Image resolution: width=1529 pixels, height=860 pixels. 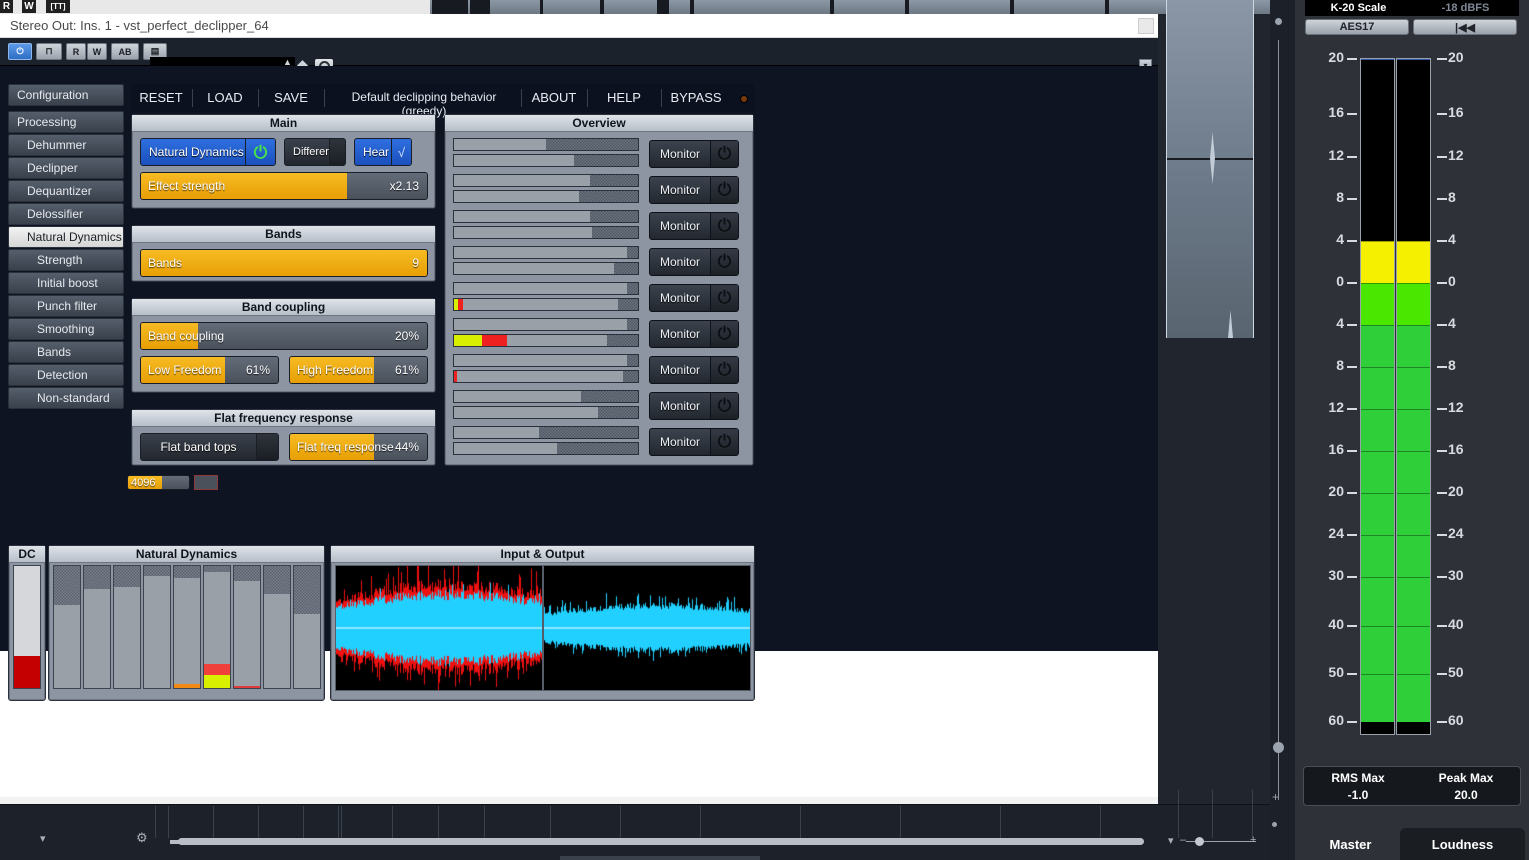 I want to click on zoom-out-icon: –, so click(x=1183, y=840).